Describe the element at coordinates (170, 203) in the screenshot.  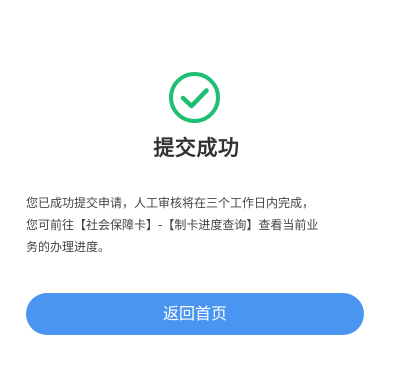
I see `message-line: 您已成功提交申请，人工审核将在三个工作日内完成，` at that location.